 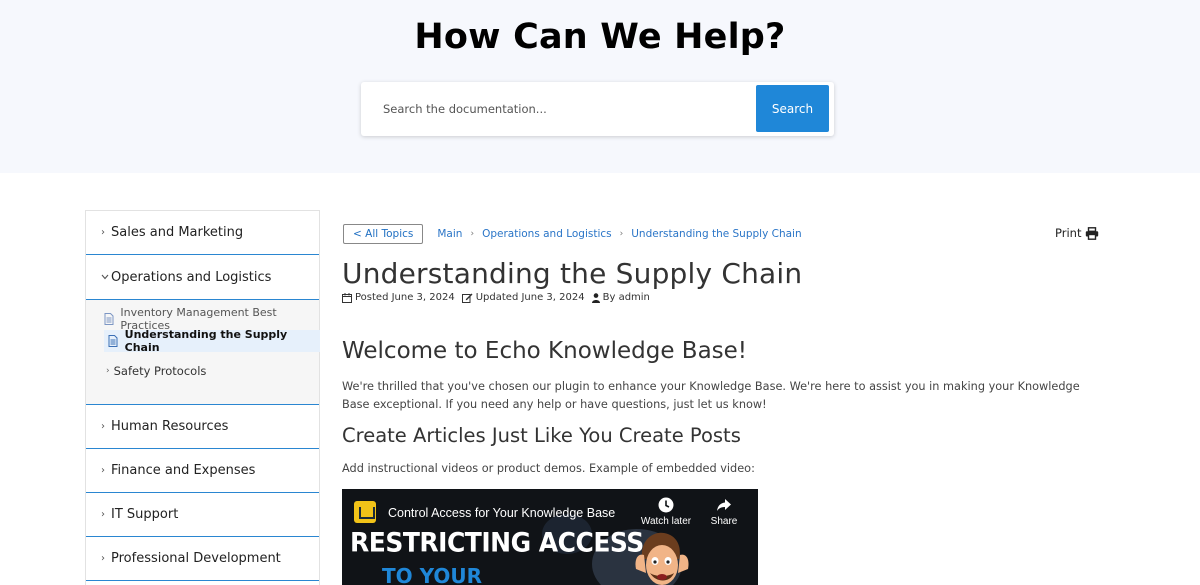 What do you see at coordinates (620, 297) in the screenshot?
I see `author: By admin` at bounding box center [620, 297].